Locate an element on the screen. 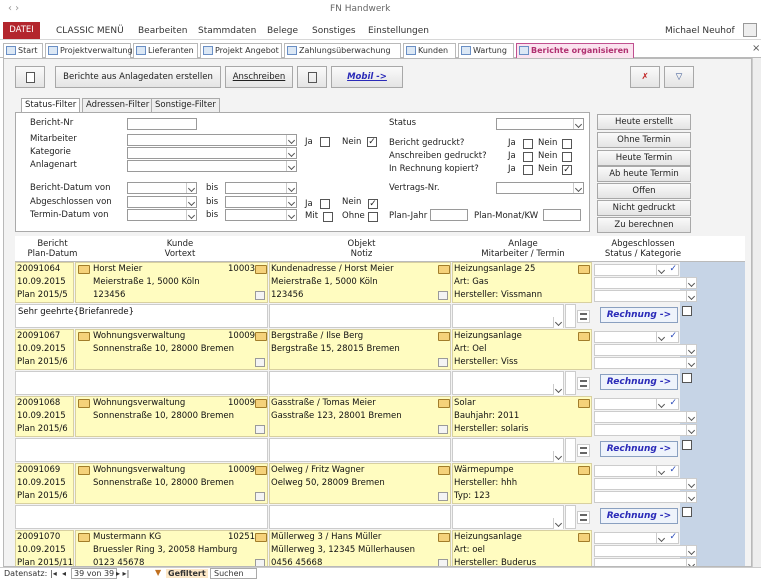 The height and width of the screenshot is (579, 761). mobil-button: Mobil -> is located at coordinates (367, 77).